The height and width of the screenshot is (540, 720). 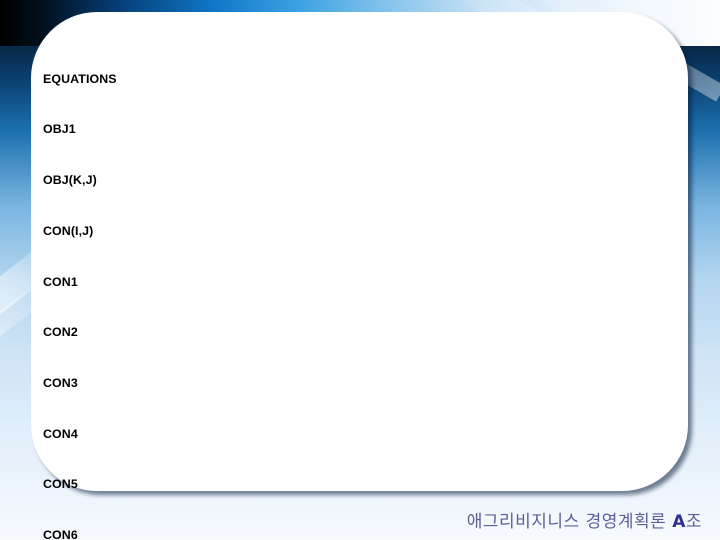 What do you see at coordinates (569, 522) in the screenshot?
I see `footer-course-label: 애그리비지니스 경영계획론` at bounding box center [569, 522].